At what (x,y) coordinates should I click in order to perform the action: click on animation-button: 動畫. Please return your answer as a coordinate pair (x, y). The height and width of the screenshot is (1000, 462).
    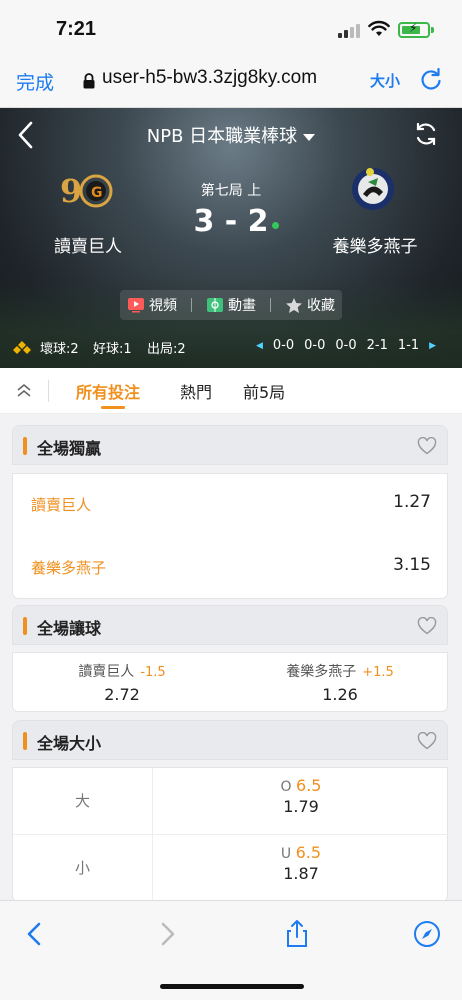
    Looking at the image, I should click on (231, 305).